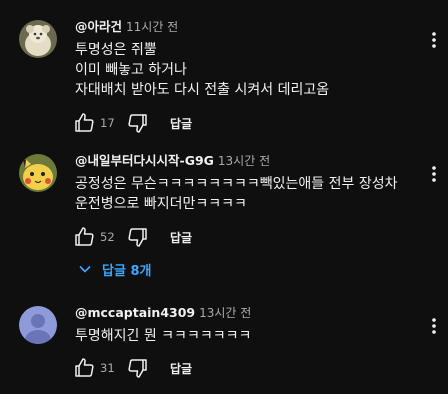 The height and width of the screenshot is (394, 448). I want to click on comment-header: @아라건 11시간 전, so click(126, 27).